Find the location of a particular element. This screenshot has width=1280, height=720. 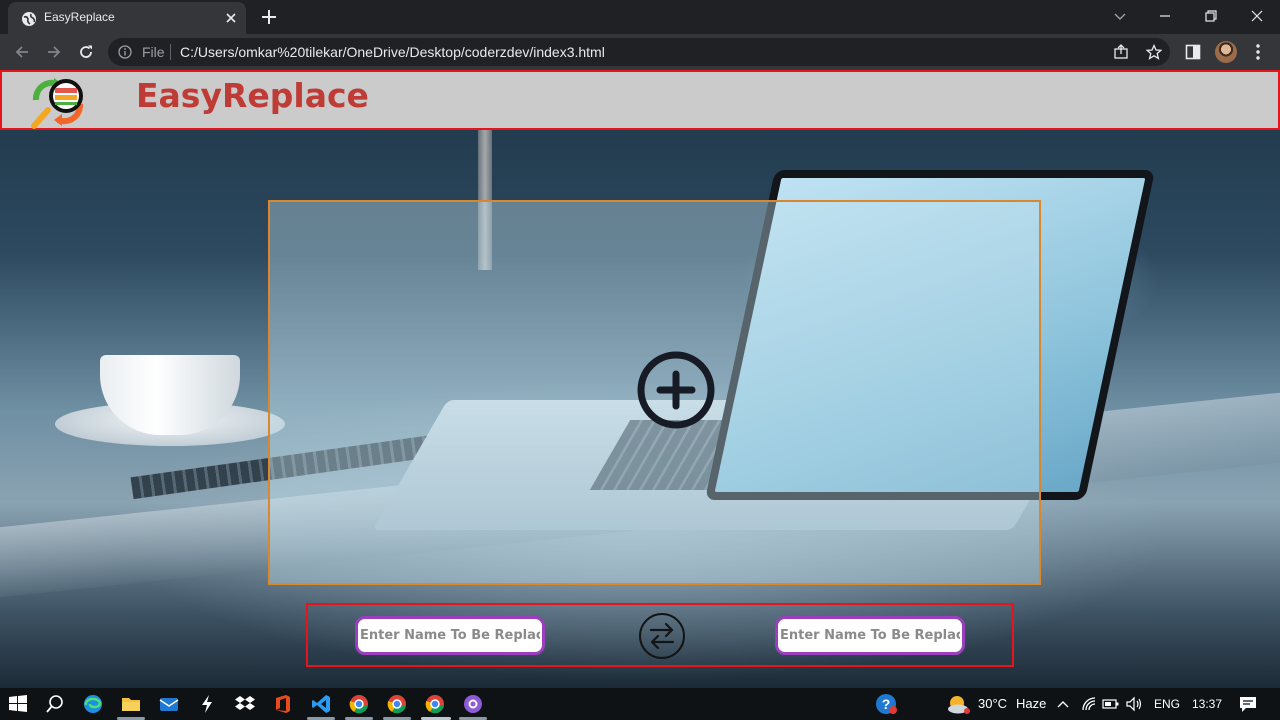

mail-icon is located at coordinates (169, 704).